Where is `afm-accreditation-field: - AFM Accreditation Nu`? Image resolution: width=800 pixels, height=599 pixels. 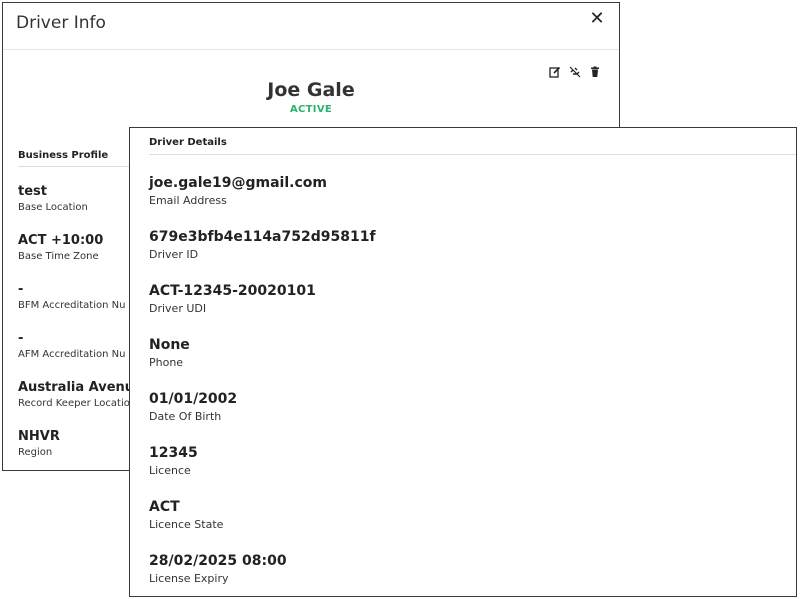 afm-accreditation-field: - AFM Accreditation Nu is located at coordinates (71, 345).